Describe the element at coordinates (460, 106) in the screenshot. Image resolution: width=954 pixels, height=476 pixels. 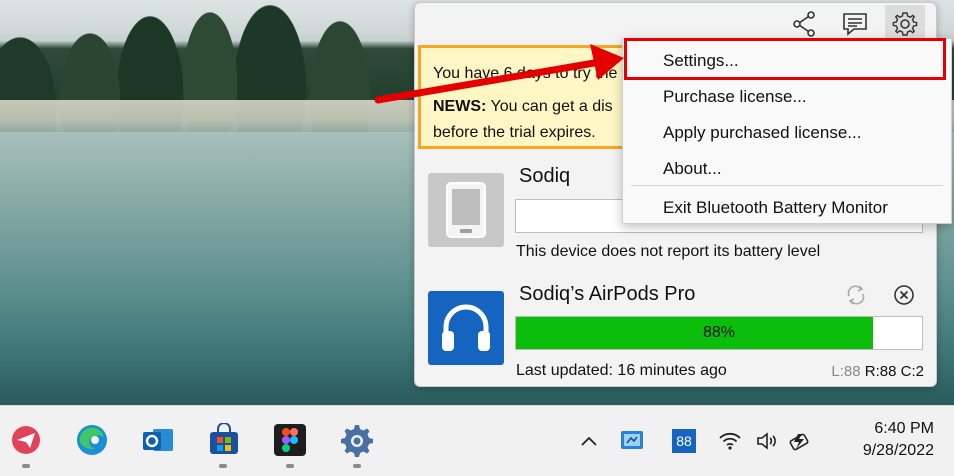
I see `news-label: NEWS:` at that location.